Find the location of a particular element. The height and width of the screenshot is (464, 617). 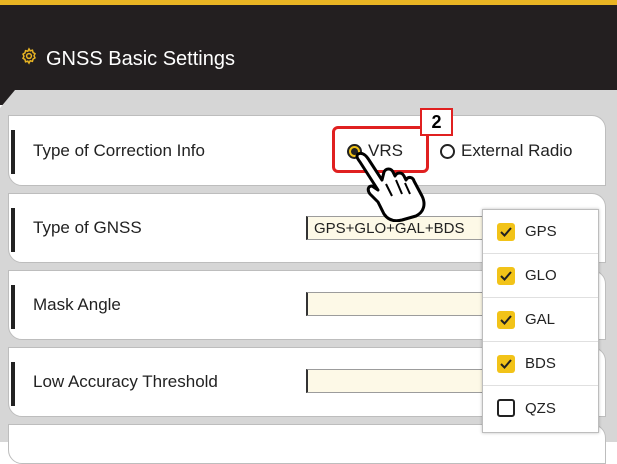

mask-angle-input is located at coordinates (396, 304).